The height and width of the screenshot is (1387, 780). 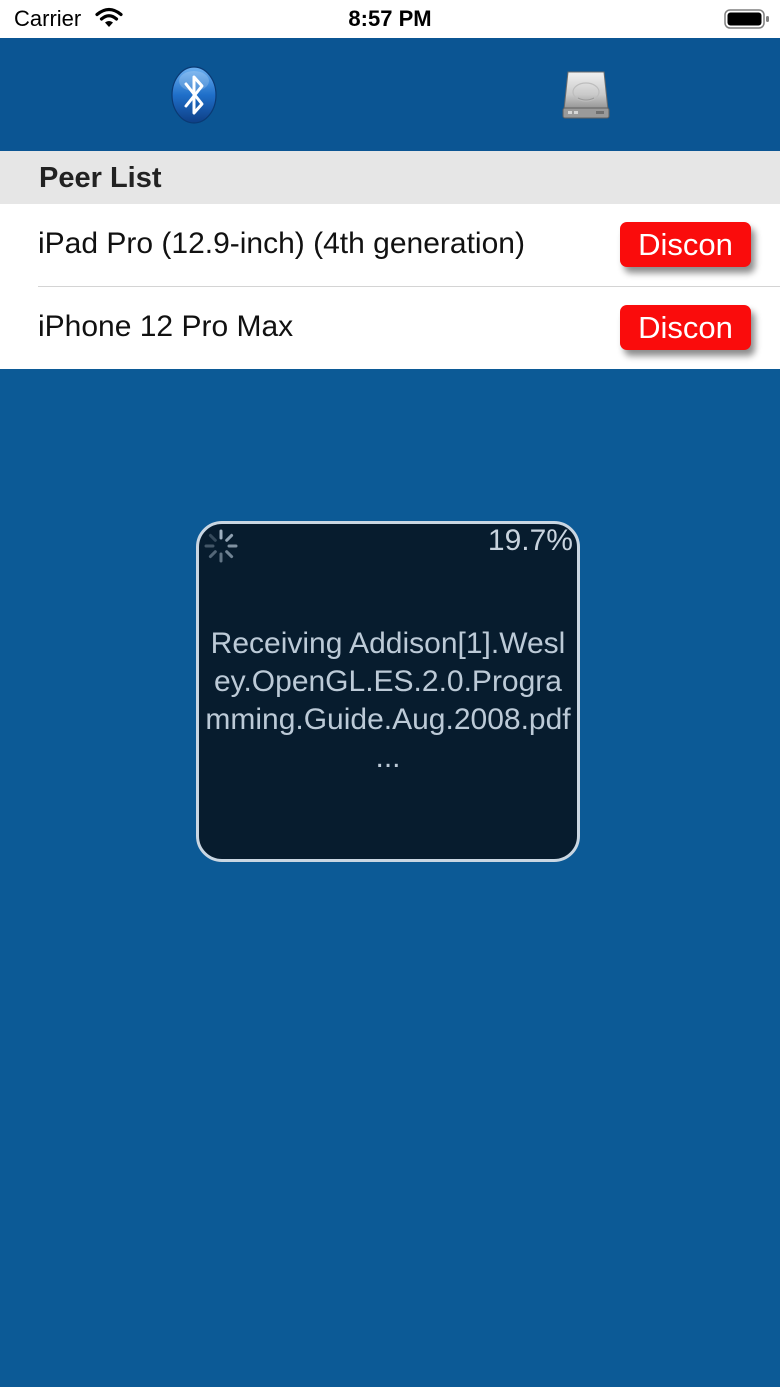 What do you see at coordinates (586, 94) in the screenshot?
I see `hard-drive-icon` at bounding box center [586, 94].